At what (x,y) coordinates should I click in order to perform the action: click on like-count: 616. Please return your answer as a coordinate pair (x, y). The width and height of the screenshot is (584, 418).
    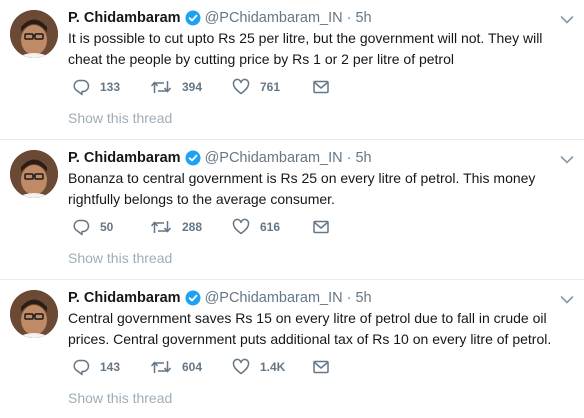
    Looking at the image, I should click on (270, 227).